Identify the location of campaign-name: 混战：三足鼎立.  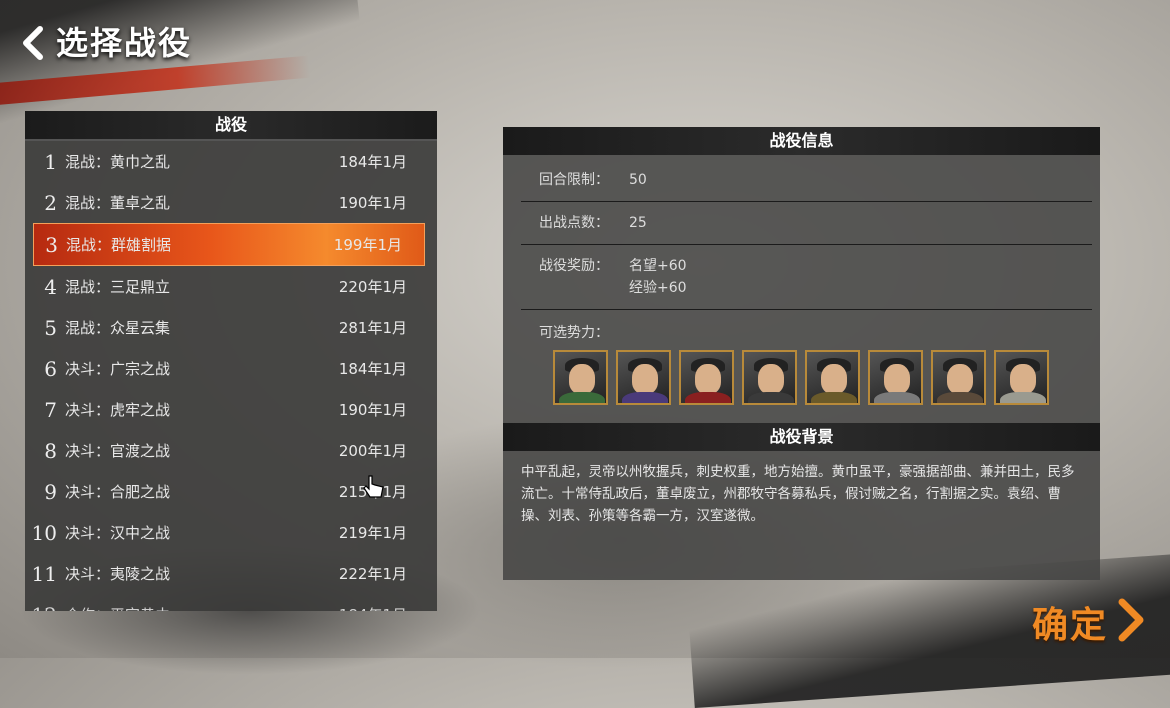
(118, 287).